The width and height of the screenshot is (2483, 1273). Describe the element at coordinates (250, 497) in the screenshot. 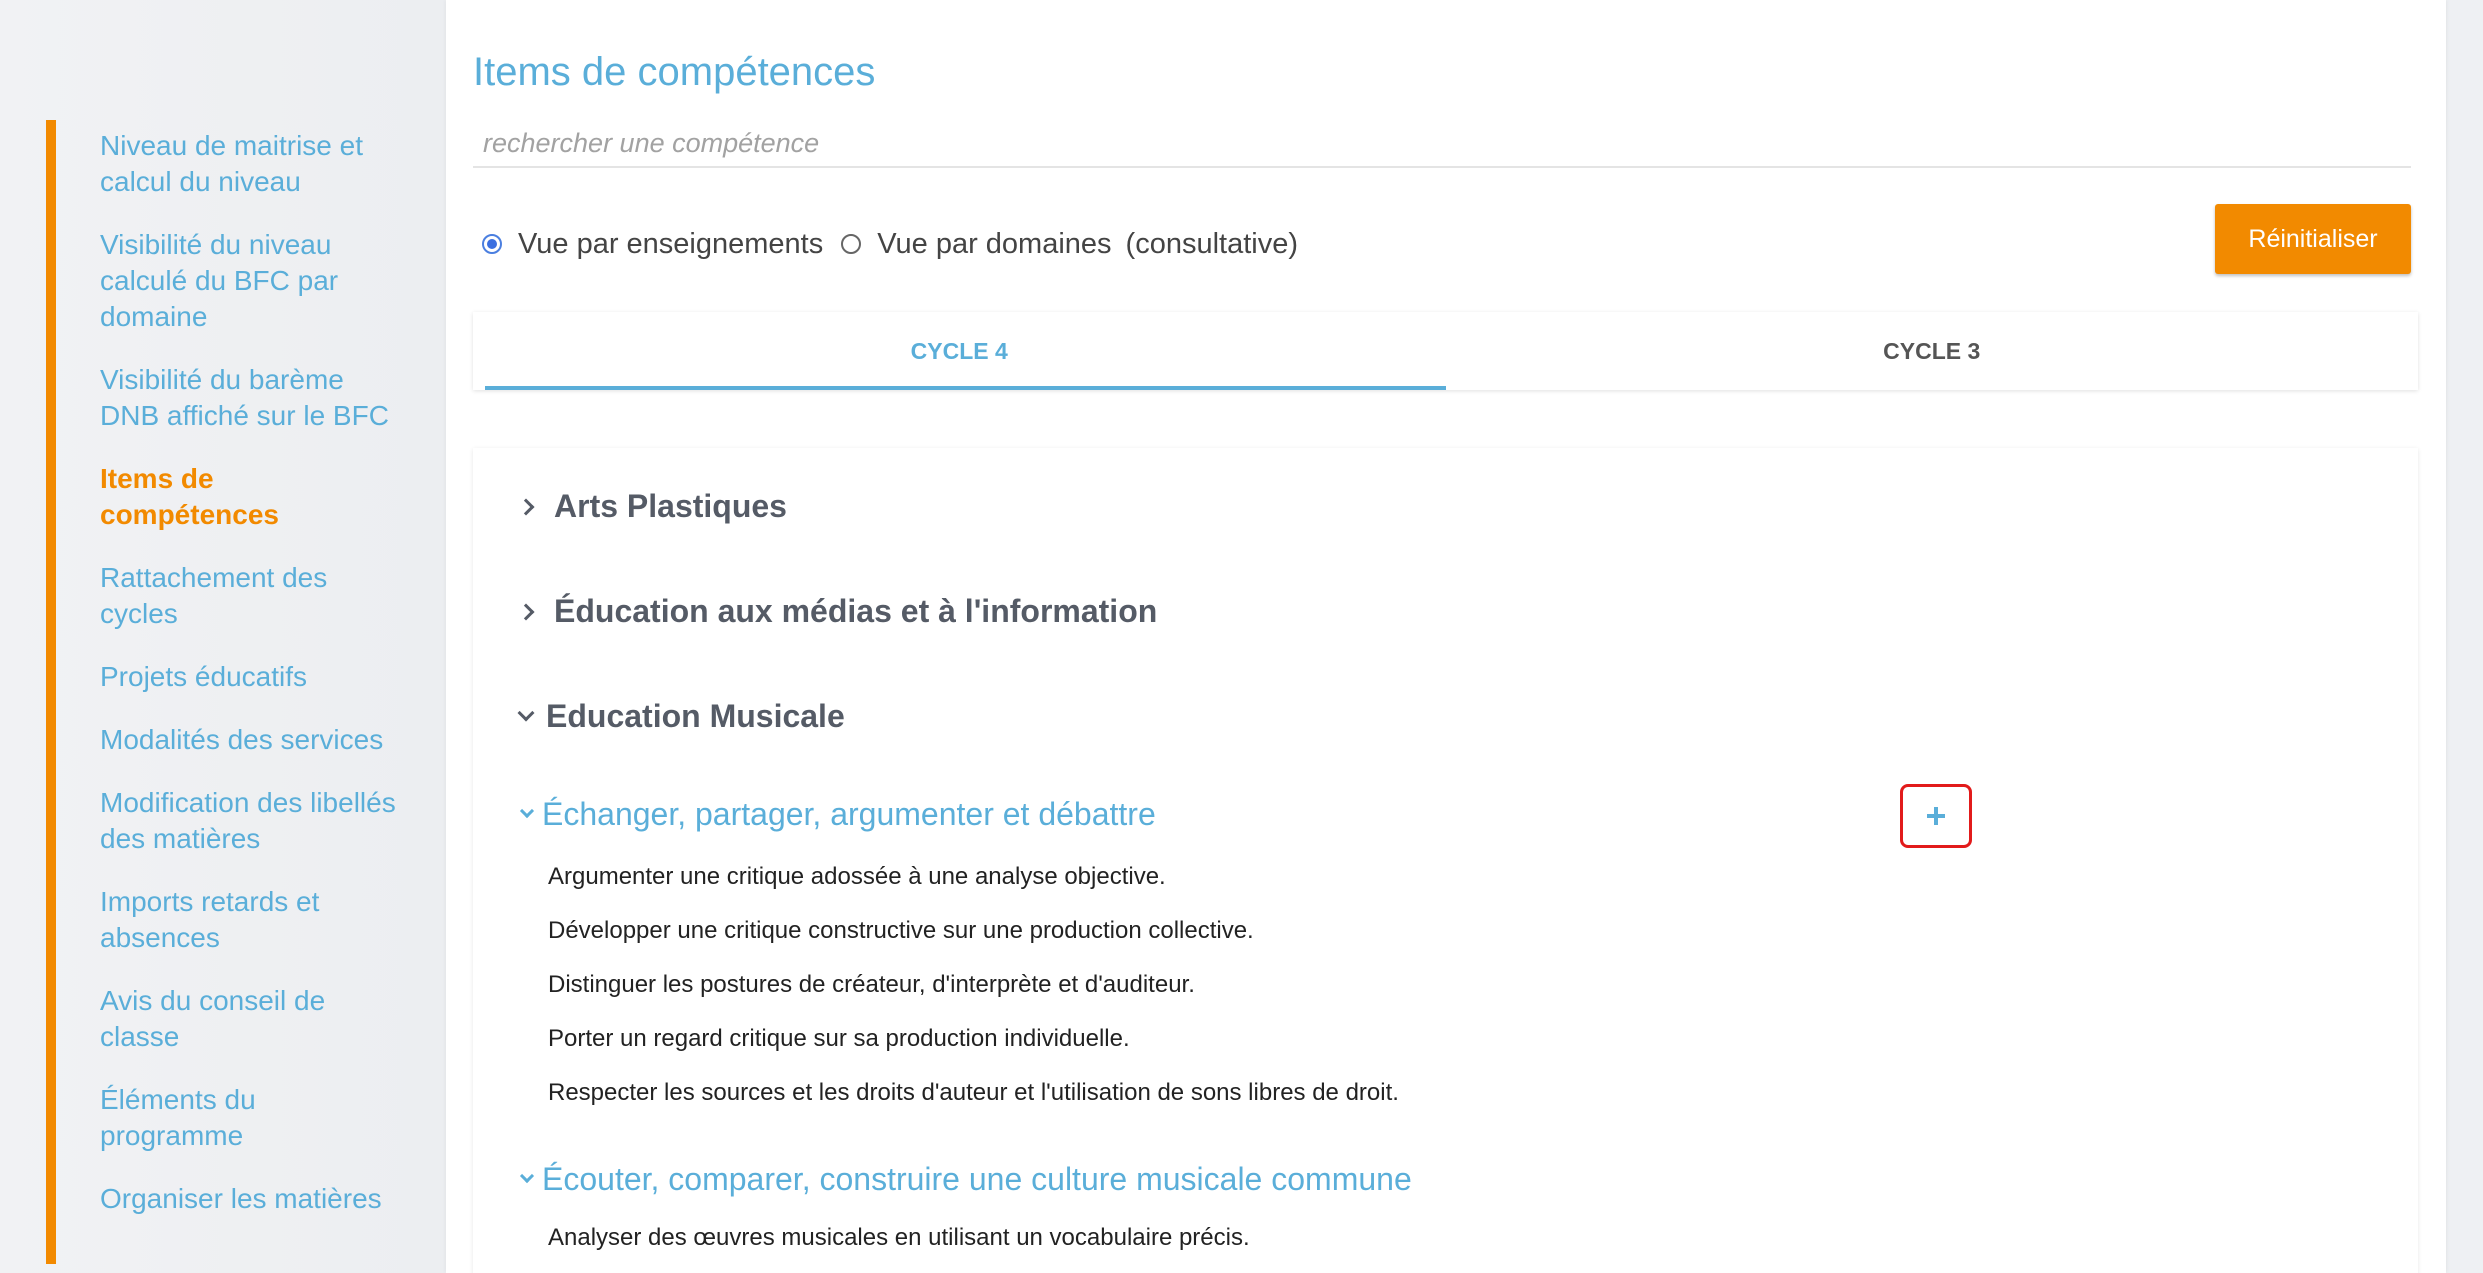

I see `sidebar-item-items-competences: Items de compétences` at that location.